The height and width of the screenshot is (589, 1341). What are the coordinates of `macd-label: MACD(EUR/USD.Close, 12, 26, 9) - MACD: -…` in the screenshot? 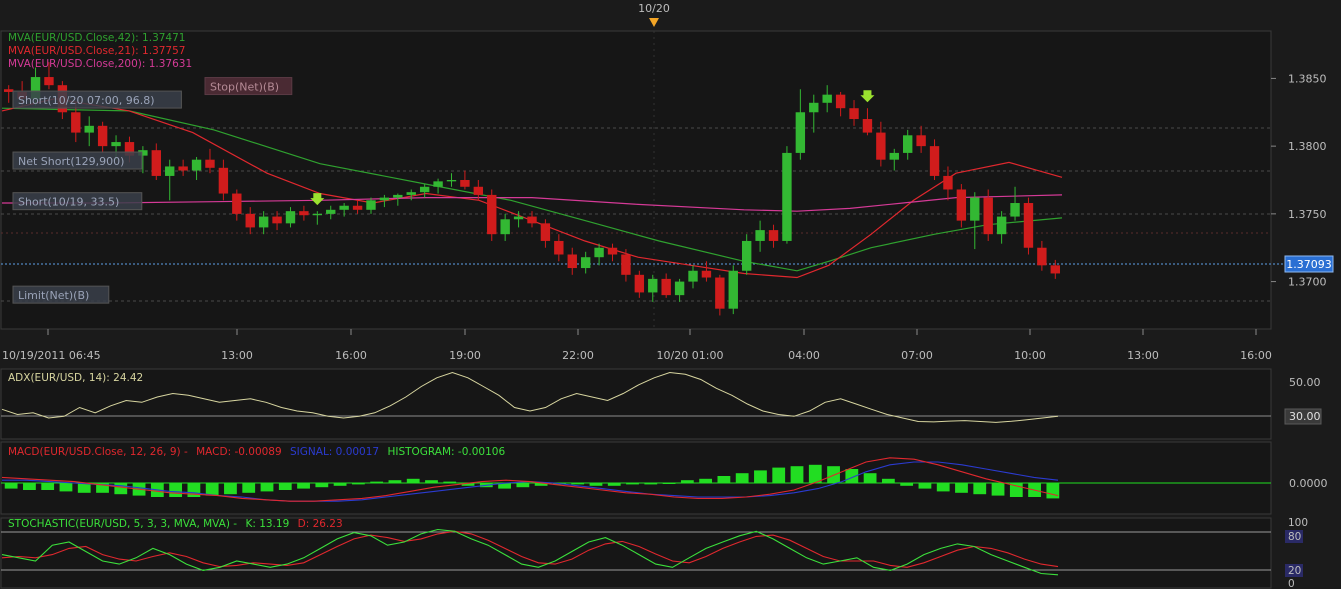 It's located at (256, 452).